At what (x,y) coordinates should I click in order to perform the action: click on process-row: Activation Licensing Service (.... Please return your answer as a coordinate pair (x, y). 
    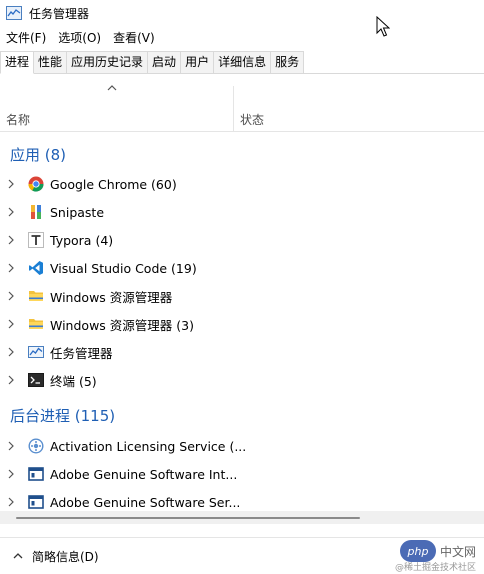
    Looking at the image, I should click on (242, 446).